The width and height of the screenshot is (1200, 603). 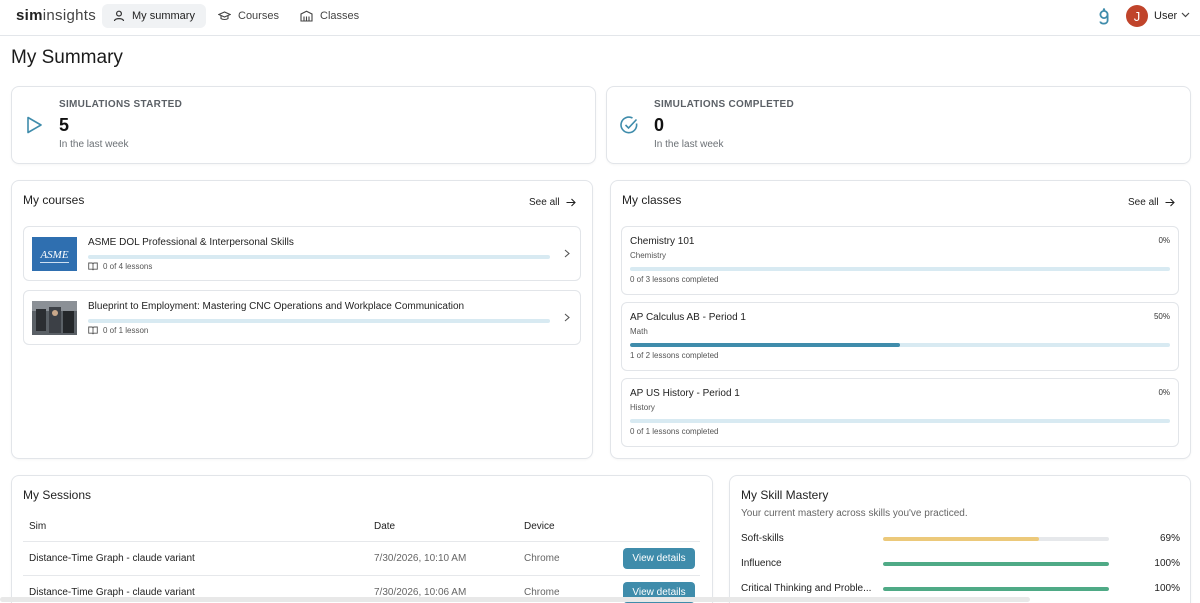 What do you see at coordinates (1137, 16) in the screenshot?
I see `user-avatar: J` at bounding box center [1137, 16].